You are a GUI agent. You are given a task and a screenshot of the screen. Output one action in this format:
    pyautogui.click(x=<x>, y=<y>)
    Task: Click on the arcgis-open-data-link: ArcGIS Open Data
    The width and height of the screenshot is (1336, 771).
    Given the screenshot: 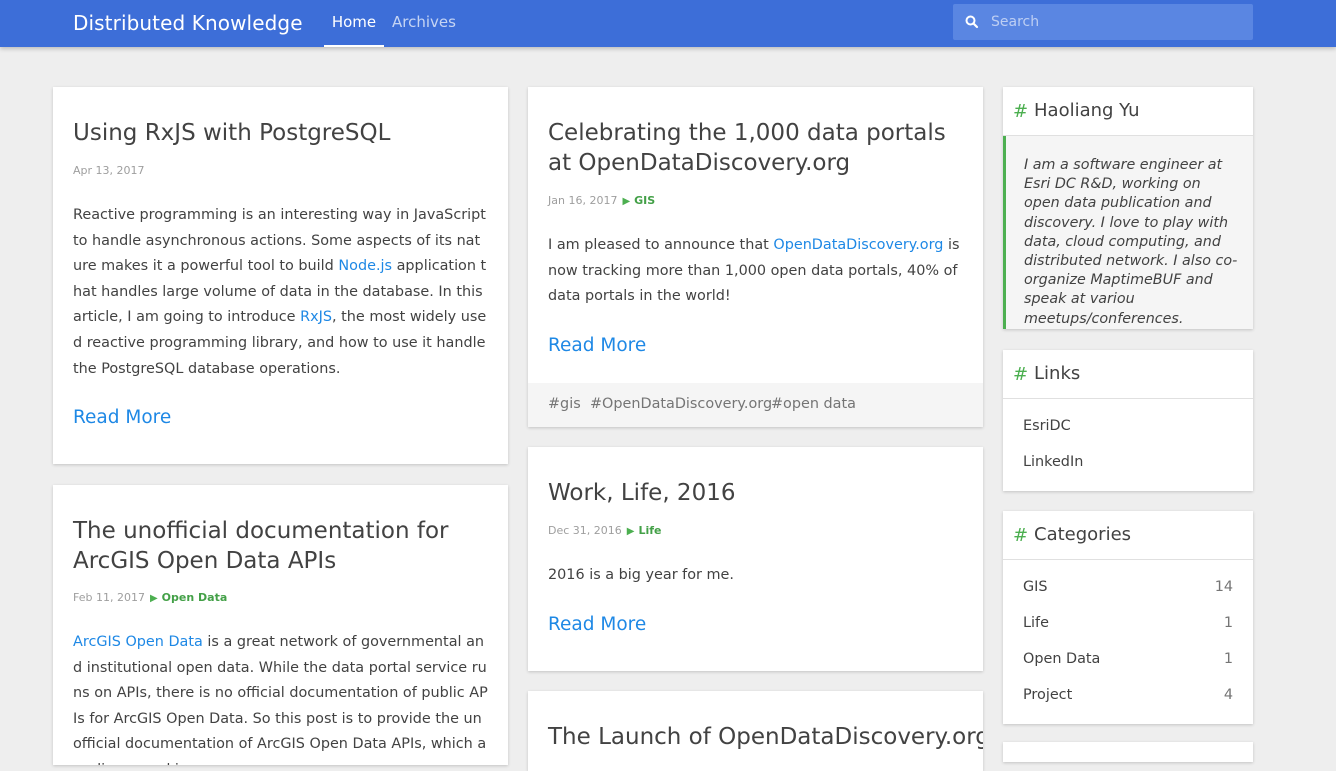 What is the action you would take?
    pyautogui.click(x=138, y=642)
    